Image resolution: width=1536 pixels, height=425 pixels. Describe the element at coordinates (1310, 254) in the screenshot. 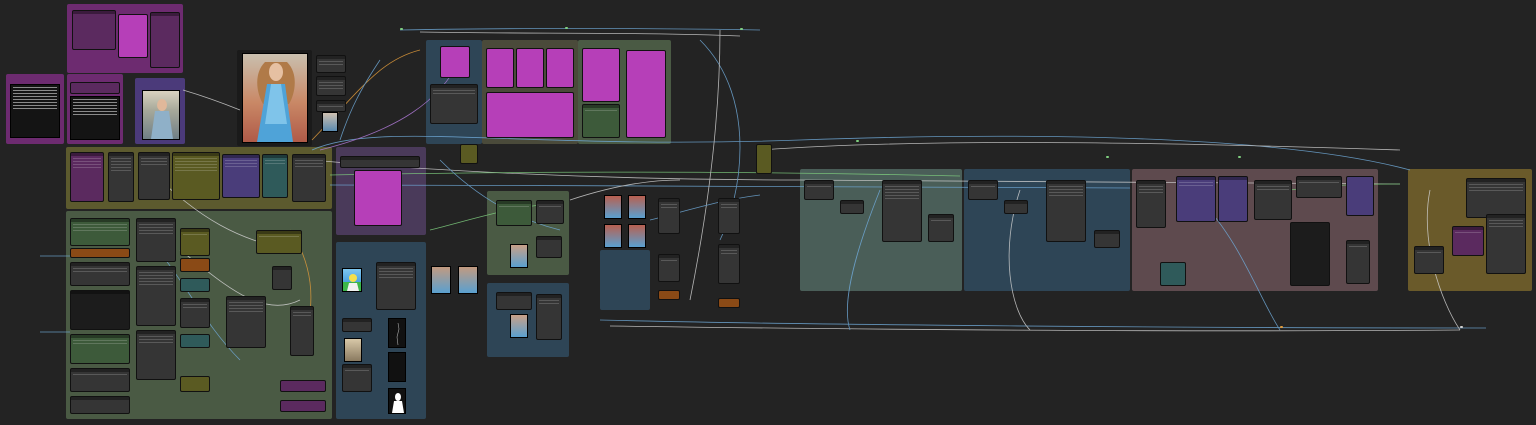

I see `refine-preview-node` at that location.